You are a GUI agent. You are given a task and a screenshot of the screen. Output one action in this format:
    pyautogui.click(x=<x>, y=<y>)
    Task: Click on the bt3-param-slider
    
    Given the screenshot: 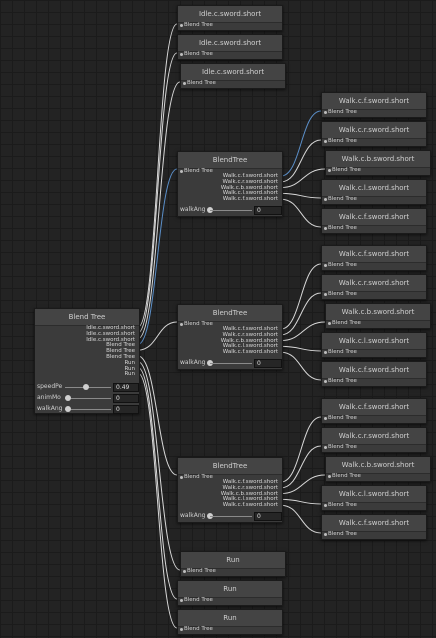 What is the action you would take?
    pyautogui.click(x=231, y=516)
    